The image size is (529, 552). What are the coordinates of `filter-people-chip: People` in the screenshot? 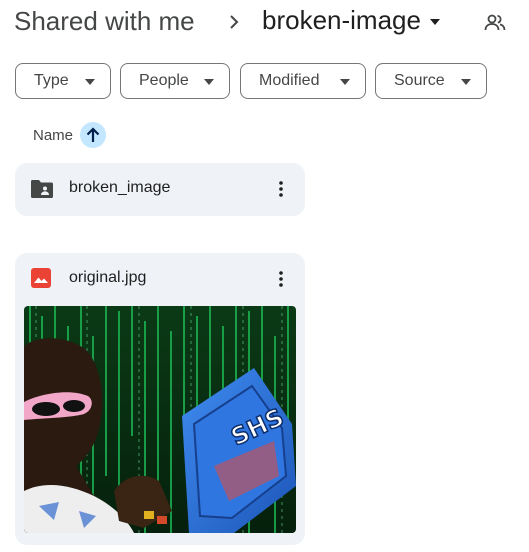 It's located at (175, 81).